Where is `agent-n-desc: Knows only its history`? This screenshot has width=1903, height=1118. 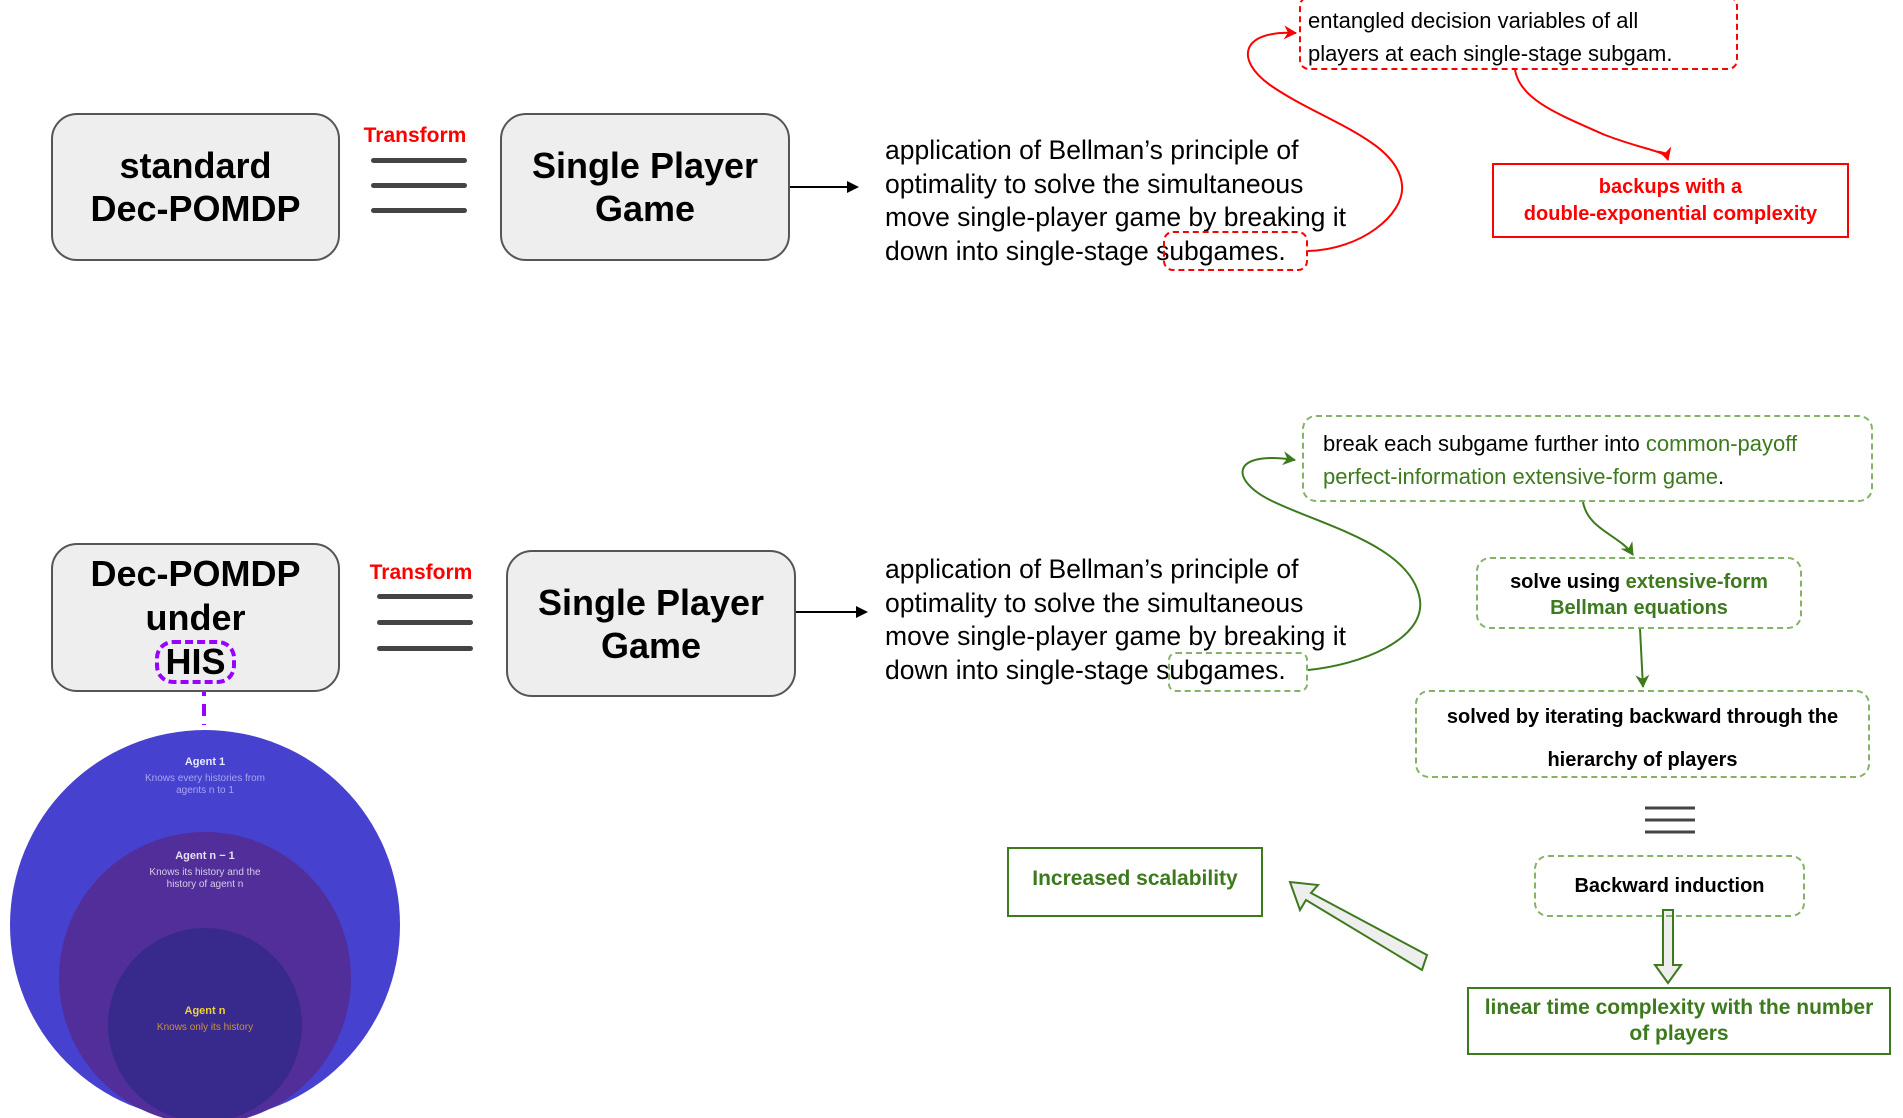
agent-n-desc: Knows only its history is located at coordinates (205, 1027).